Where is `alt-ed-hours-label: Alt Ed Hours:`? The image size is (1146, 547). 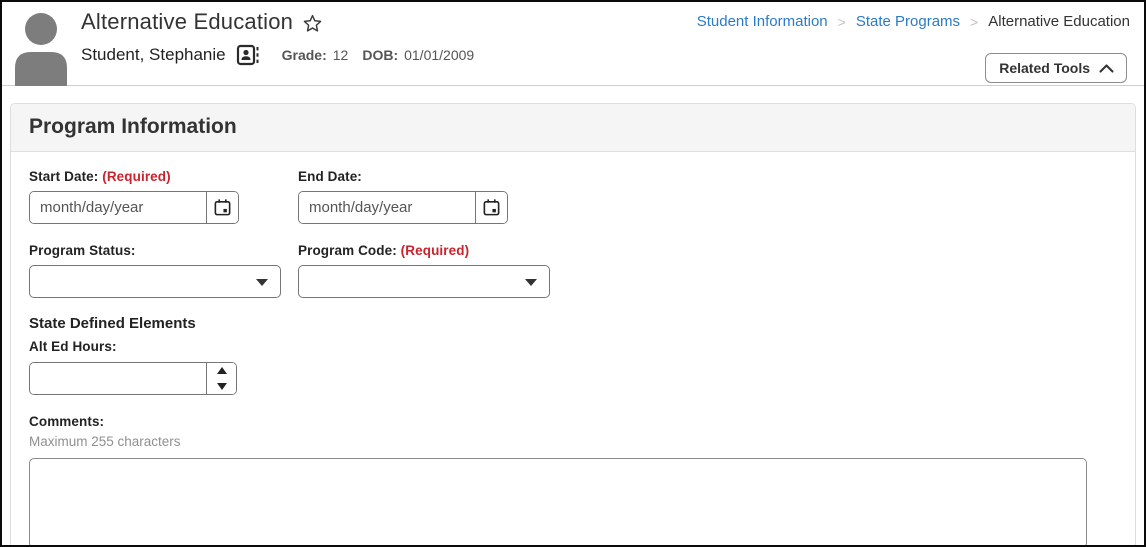 alt-ed-hours-label: Alt Ed Hours: is located at coordinates (73, 346).